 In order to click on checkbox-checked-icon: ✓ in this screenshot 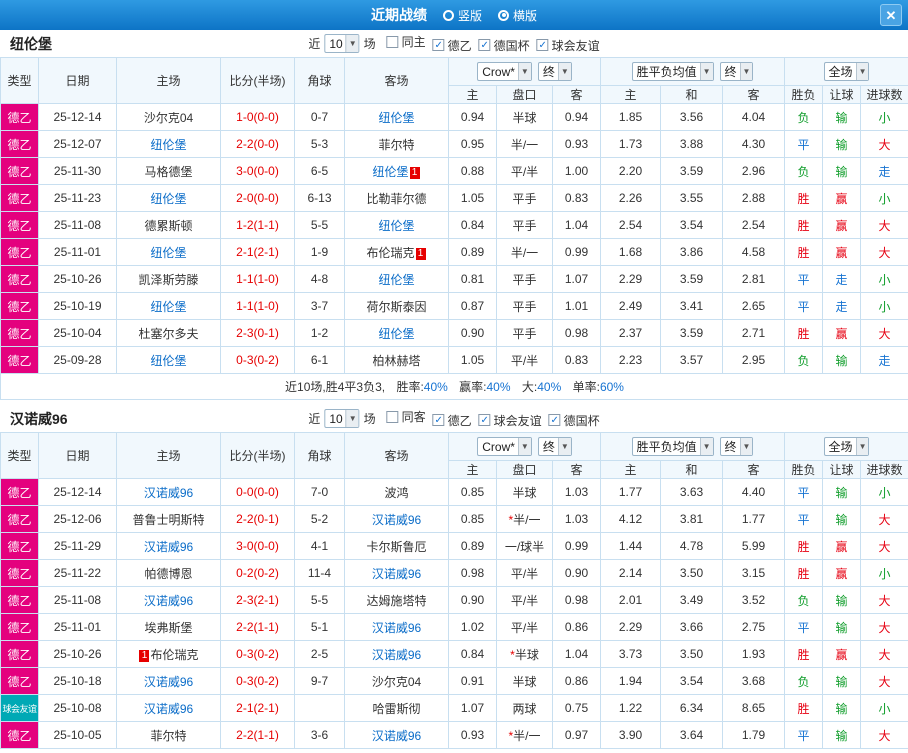, I will do `click(554, 420)`.